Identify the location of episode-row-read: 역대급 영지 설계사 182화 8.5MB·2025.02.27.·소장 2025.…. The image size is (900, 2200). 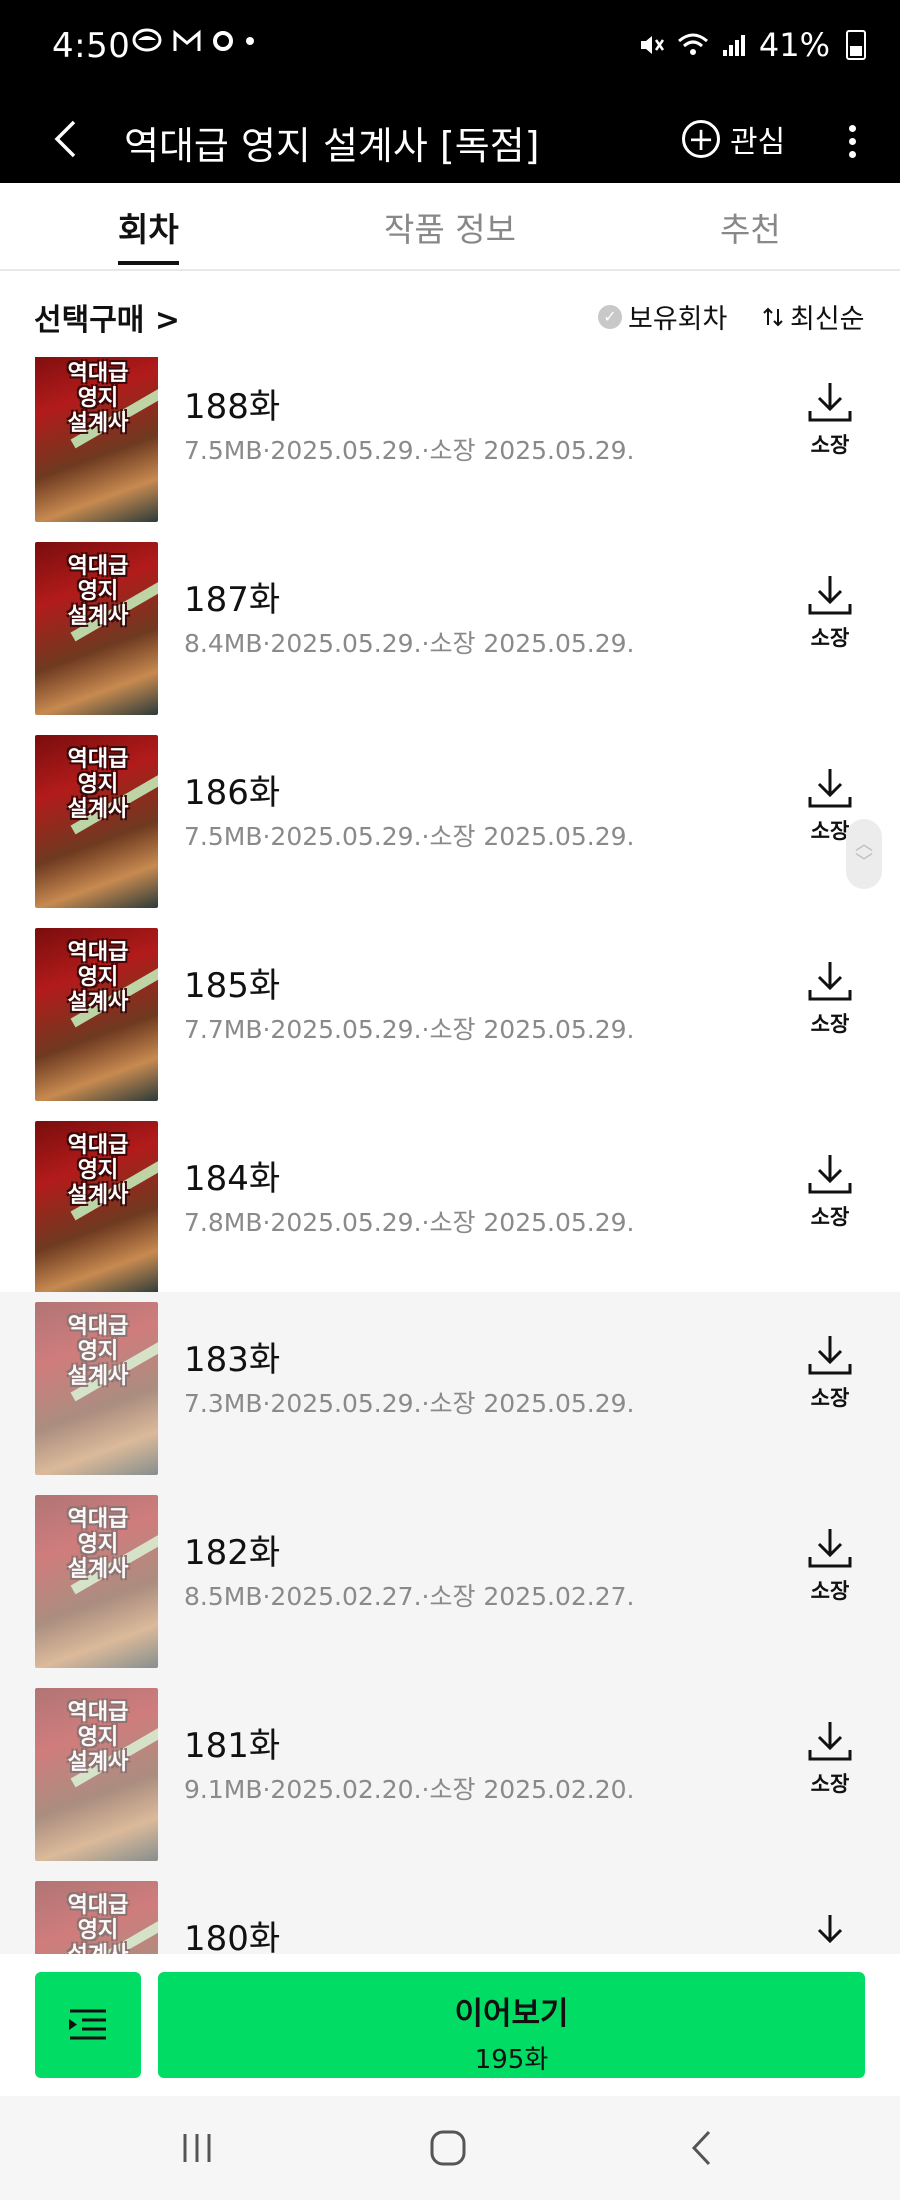
(450, 1581).